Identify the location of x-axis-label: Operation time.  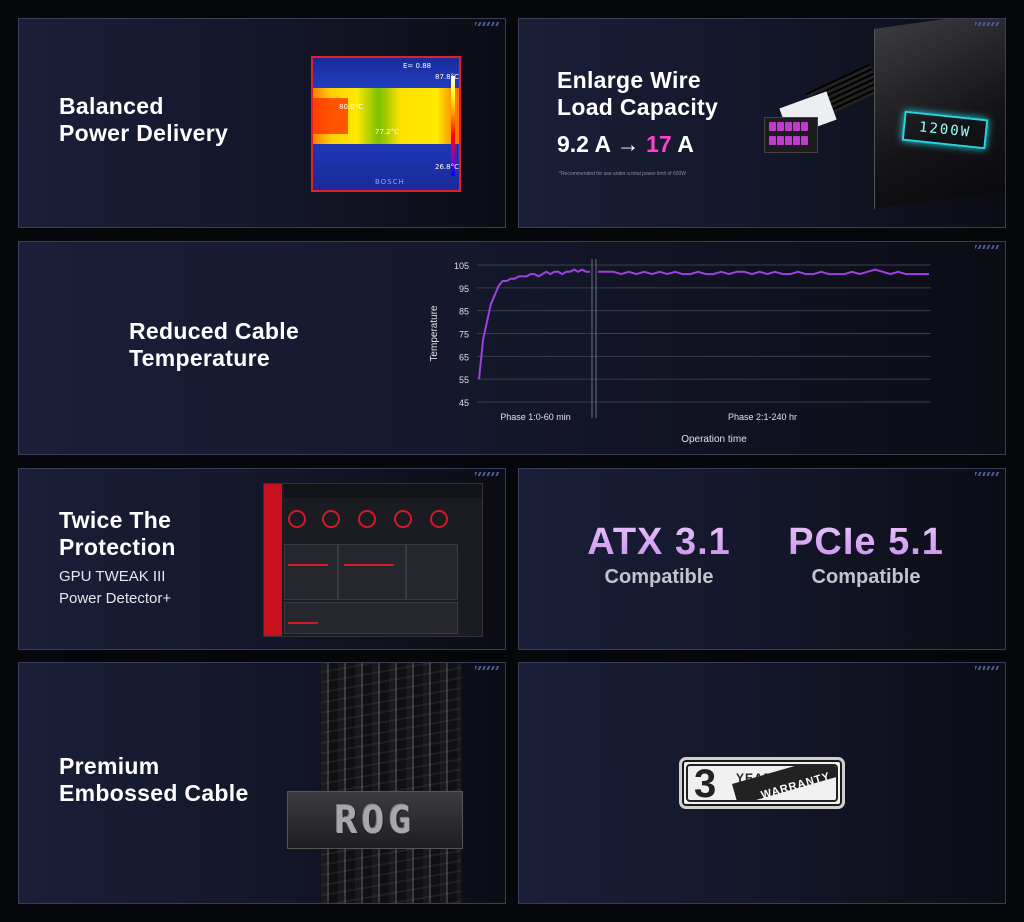
(714, 439).